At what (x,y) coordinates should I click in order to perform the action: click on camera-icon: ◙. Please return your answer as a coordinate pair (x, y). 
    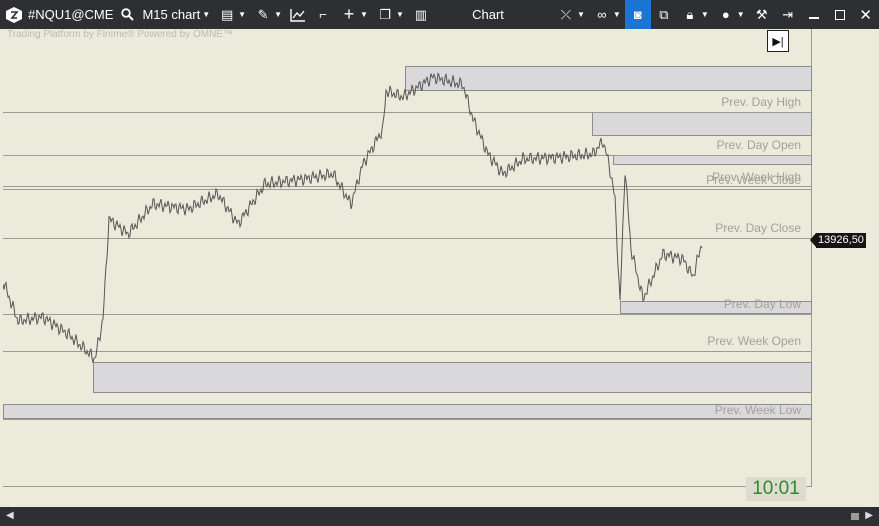
    Looking at the image, I should click on (637, 14).